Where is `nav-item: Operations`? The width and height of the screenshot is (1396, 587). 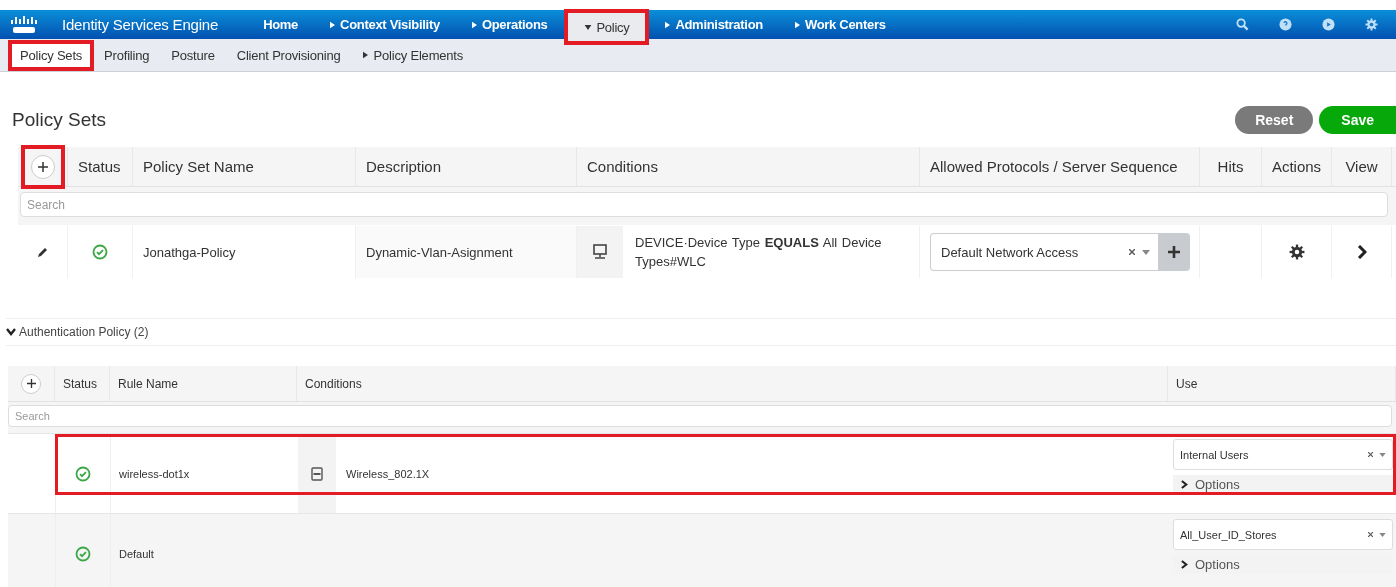 nav-item: Operations is located at coordinates (509, 24).